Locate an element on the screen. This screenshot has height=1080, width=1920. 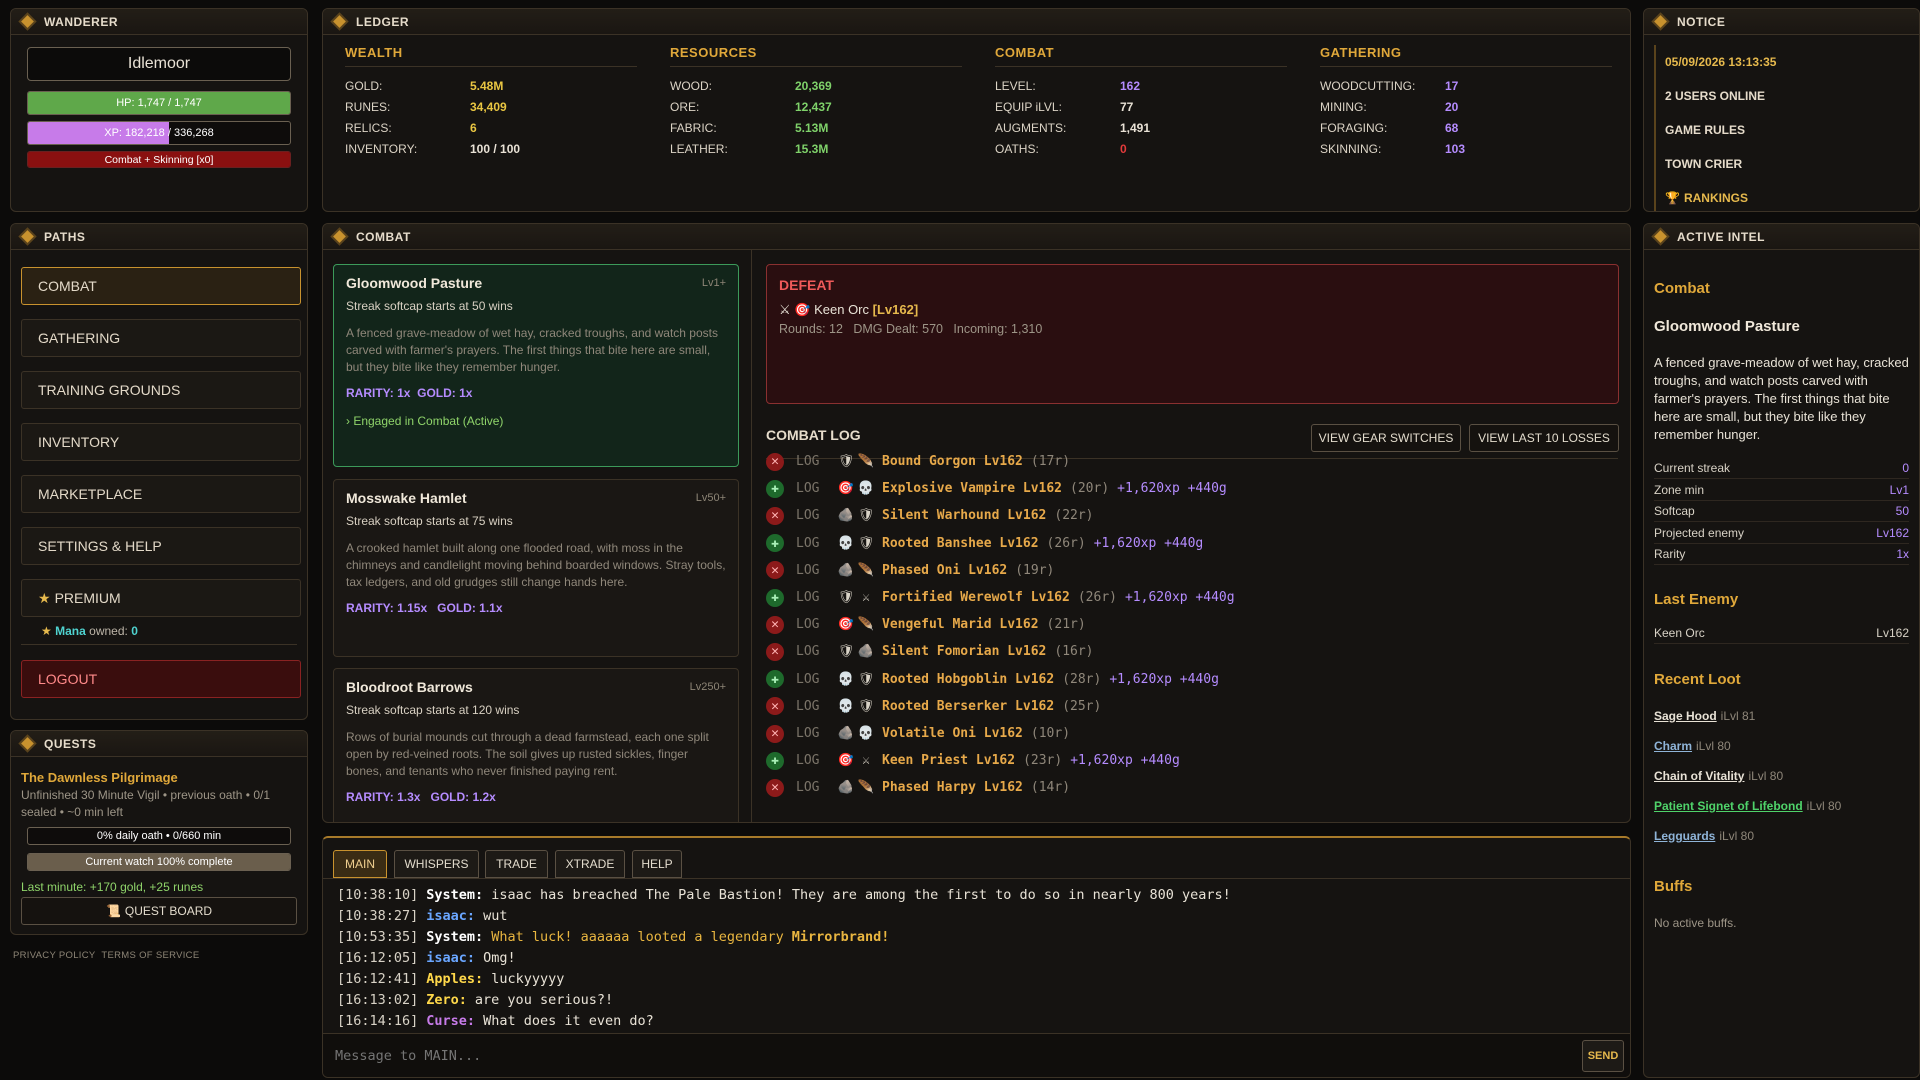
path-settings-help: SETTINGS & HELP is located at coordinates (161, 546).